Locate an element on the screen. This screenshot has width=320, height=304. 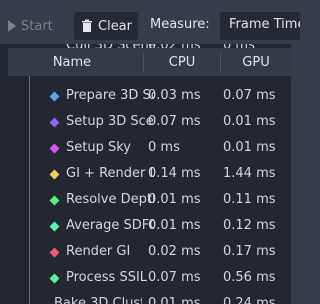
row-name: Setup Sky is located at coordinates (98, 147).